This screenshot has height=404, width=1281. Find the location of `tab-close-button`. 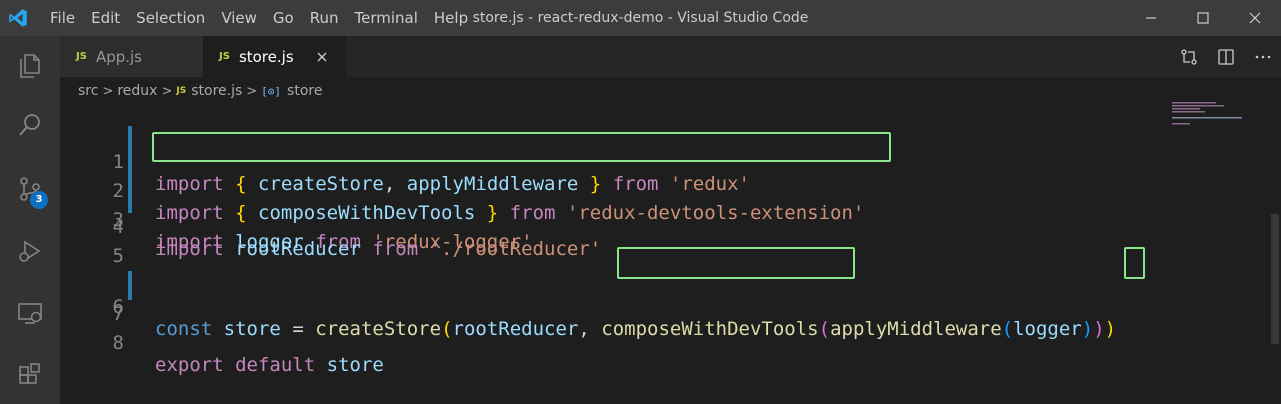

tab-close-button is located at coordinates (322, 57).